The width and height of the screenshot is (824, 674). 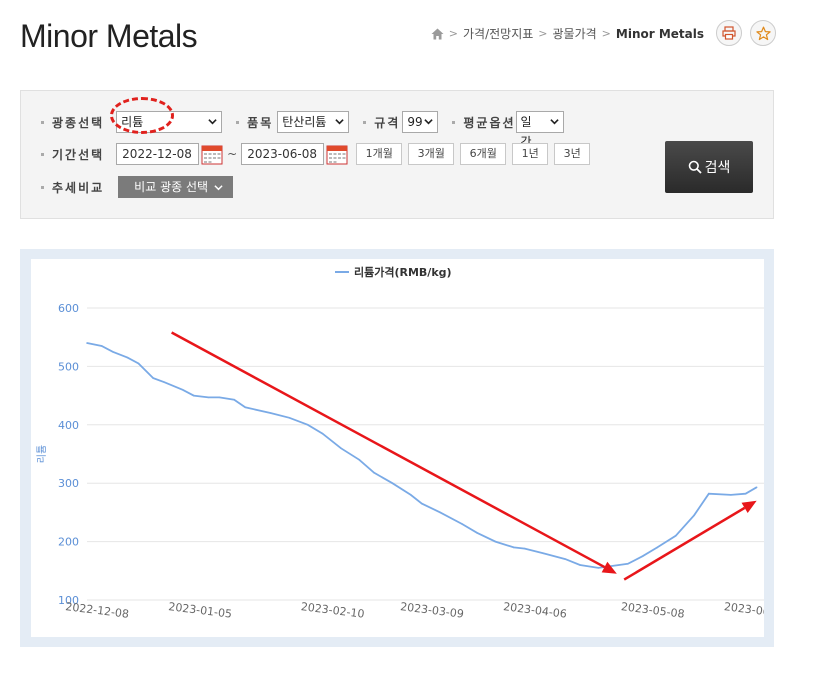 I want to click on x-tick-label: 2023-05-08, so click(x=652, y=610).